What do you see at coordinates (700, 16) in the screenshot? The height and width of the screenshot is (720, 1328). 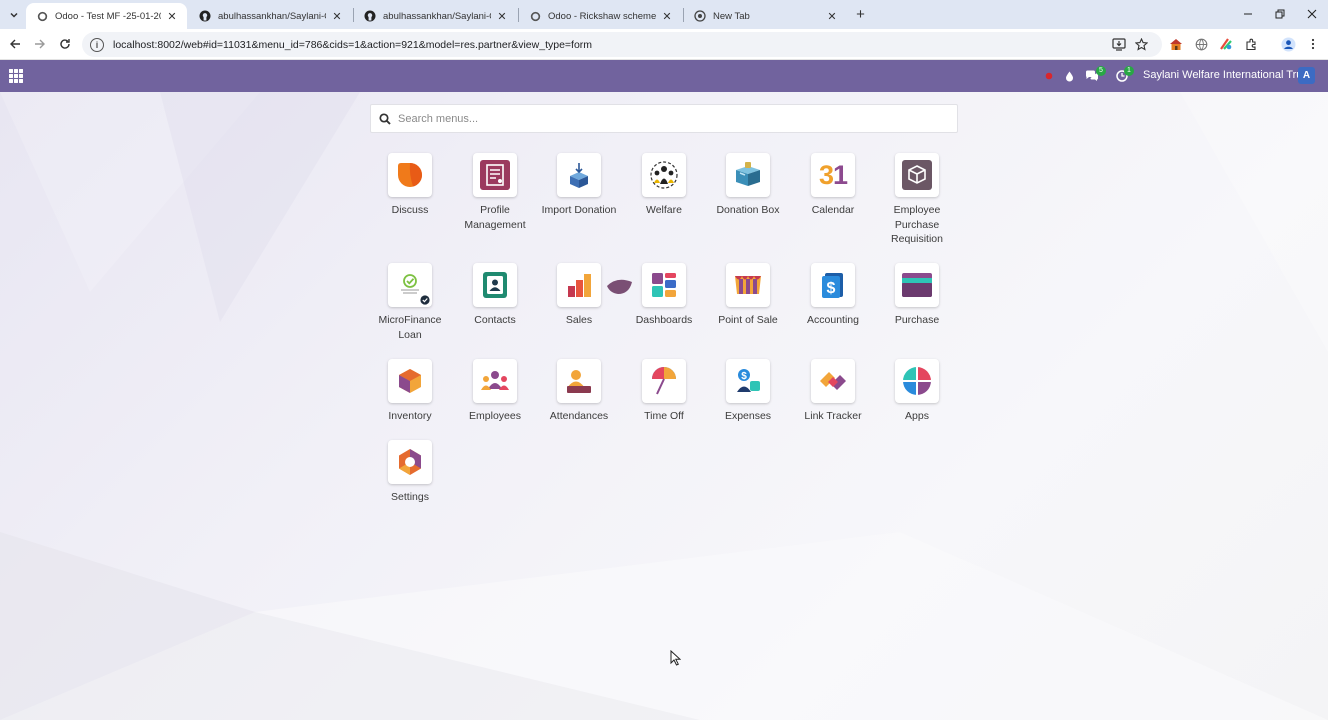 I see `chrome-icon` at bounding box center [700, 16].